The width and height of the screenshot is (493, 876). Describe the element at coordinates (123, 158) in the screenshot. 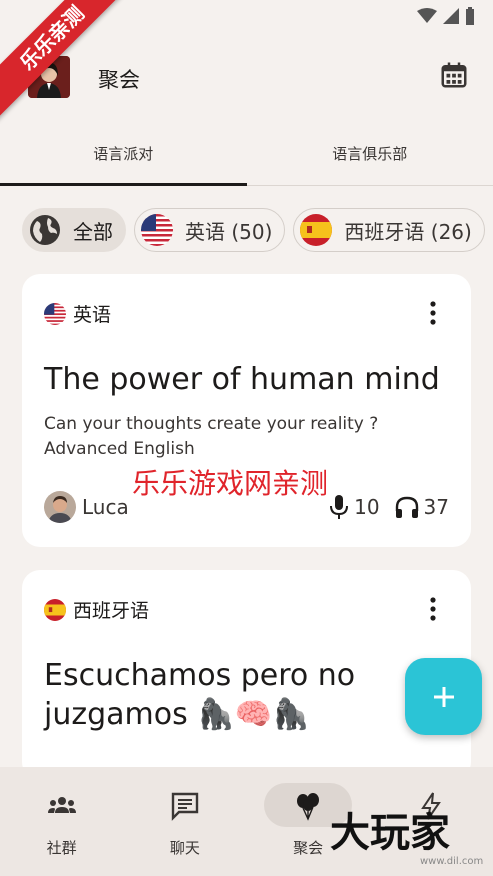

I see `tab-language-party: 语言派对` at that location.